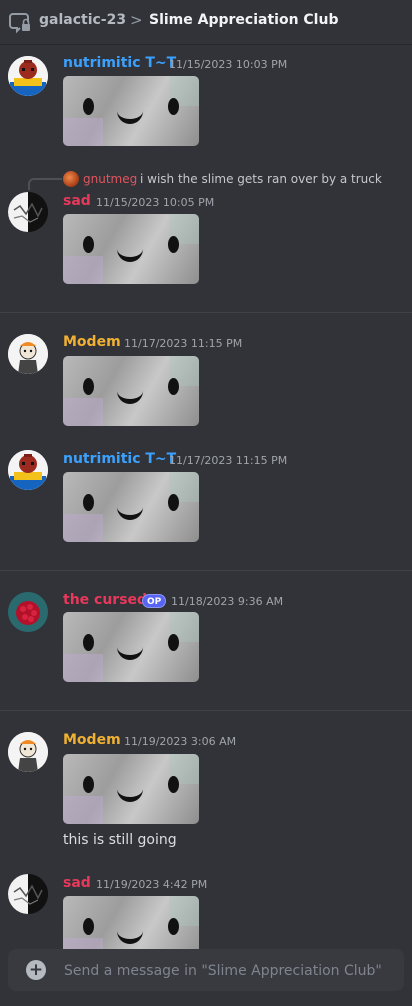 Image resolution: width=412 pixels, height=1006 pixels. I want to click on message-composer: +, so click(206, 971).